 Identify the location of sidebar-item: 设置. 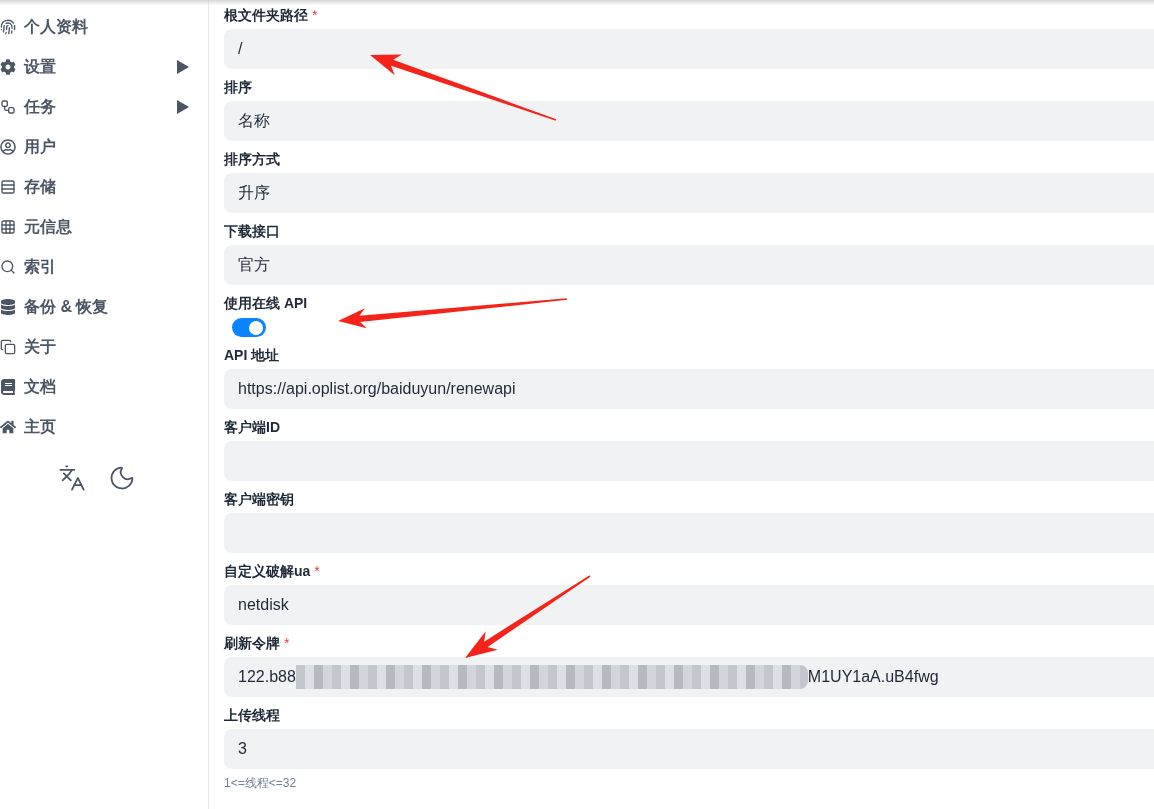
(104, 67).